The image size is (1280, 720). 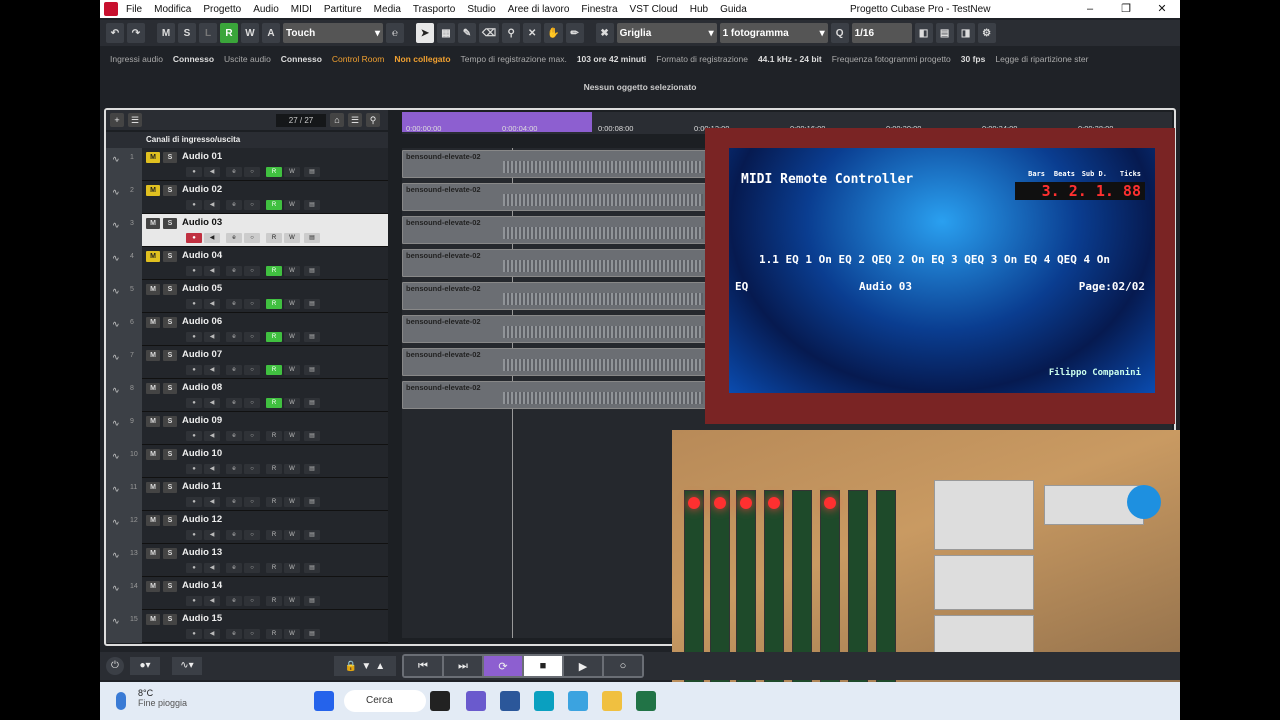 What do you see at coordinates (385, 701) in the screenshot?
I see `taskbar-search: Cerca` at bounding box center [385, 701].